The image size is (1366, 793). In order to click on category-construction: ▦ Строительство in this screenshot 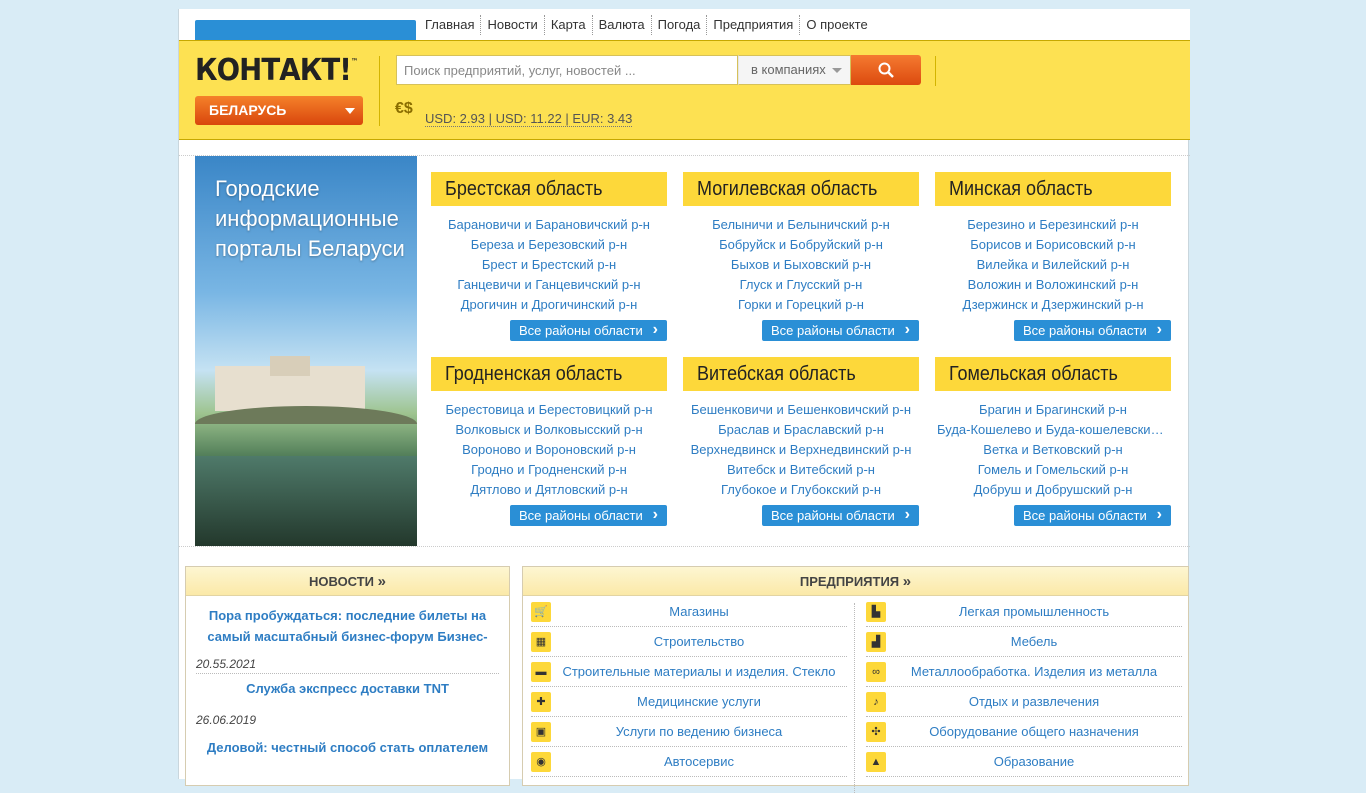, I will do `click(689, 642)`.